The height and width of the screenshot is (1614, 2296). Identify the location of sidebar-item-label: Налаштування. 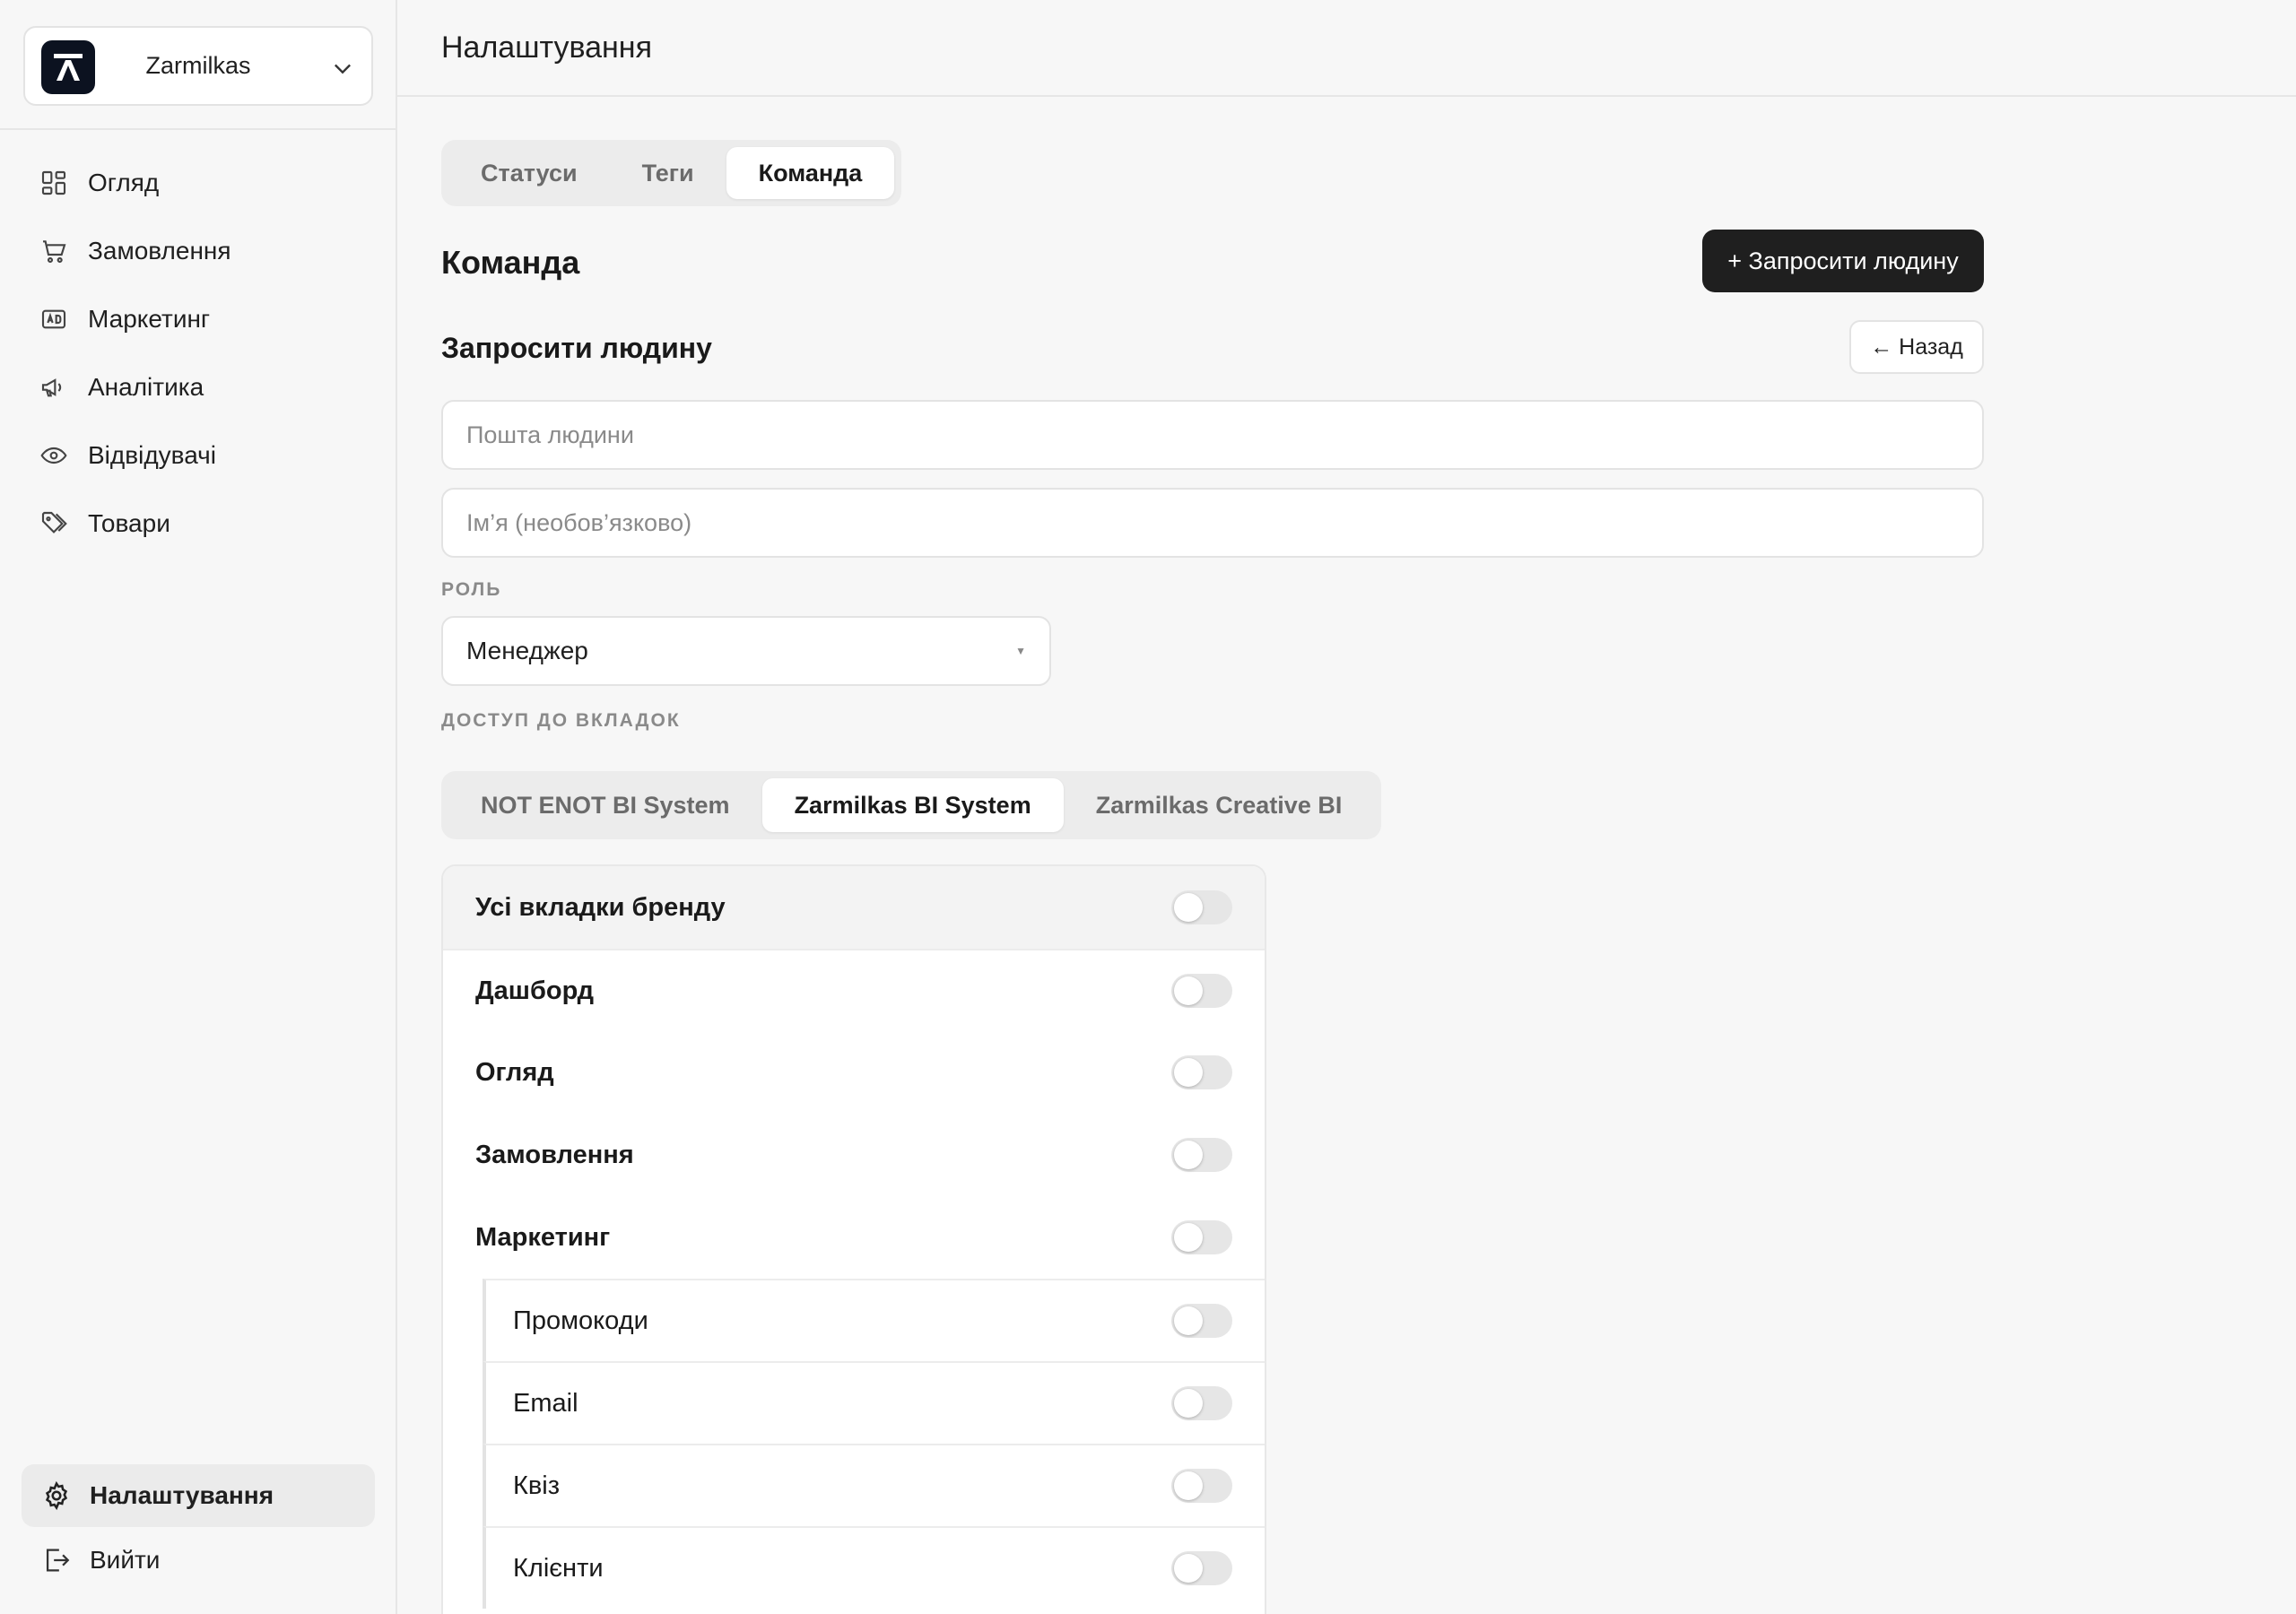
(182, 1495).